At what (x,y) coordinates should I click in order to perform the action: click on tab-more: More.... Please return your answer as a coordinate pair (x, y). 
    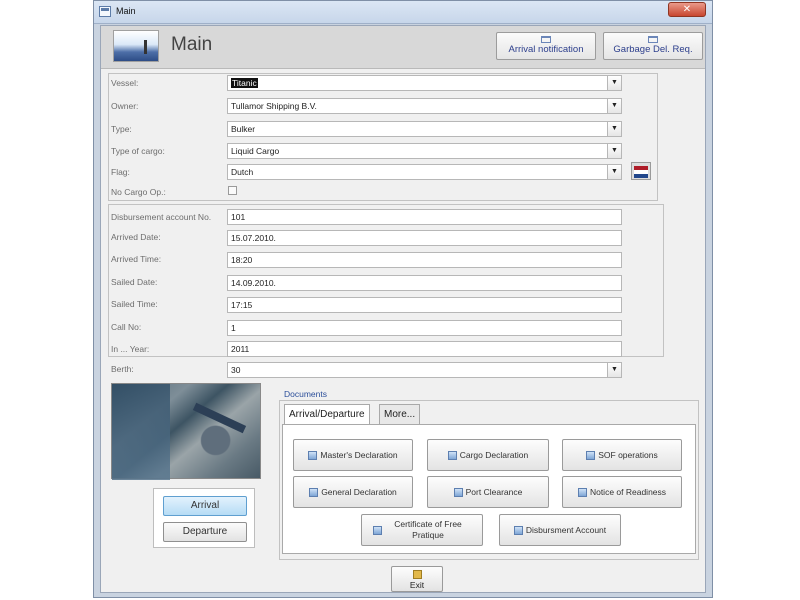
    Looking at the image, I should click on (400, 414).